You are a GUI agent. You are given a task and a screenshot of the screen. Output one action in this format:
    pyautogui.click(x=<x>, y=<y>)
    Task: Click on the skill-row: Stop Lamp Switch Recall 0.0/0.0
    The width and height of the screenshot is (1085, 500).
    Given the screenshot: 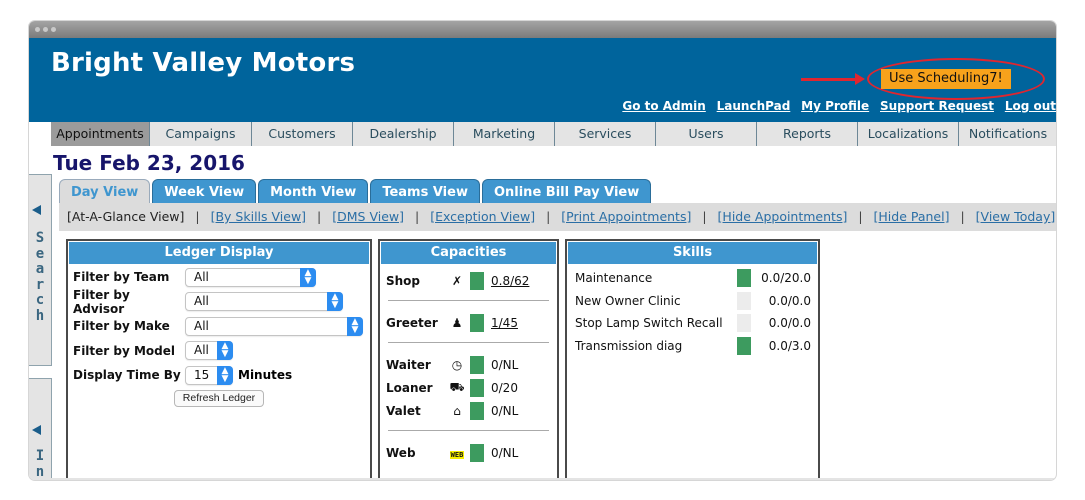 What is the action you would take?
    pyautogui.click(x=693, y=323)
    